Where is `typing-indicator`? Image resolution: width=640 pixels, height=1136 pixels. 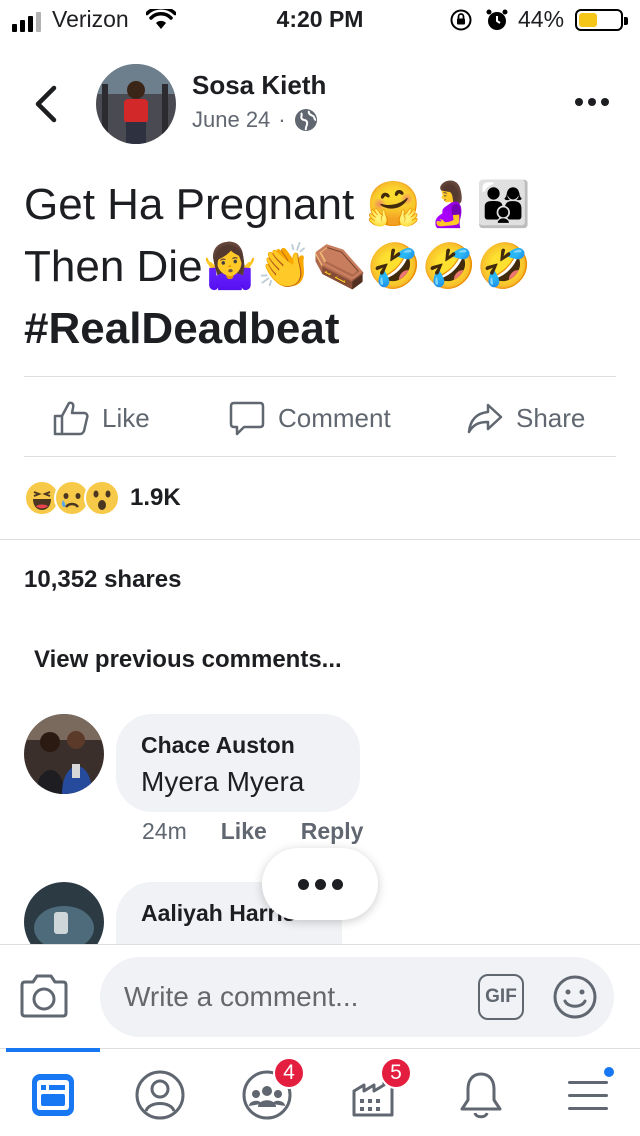
typing-indicator is located at coordinates (320, 884).